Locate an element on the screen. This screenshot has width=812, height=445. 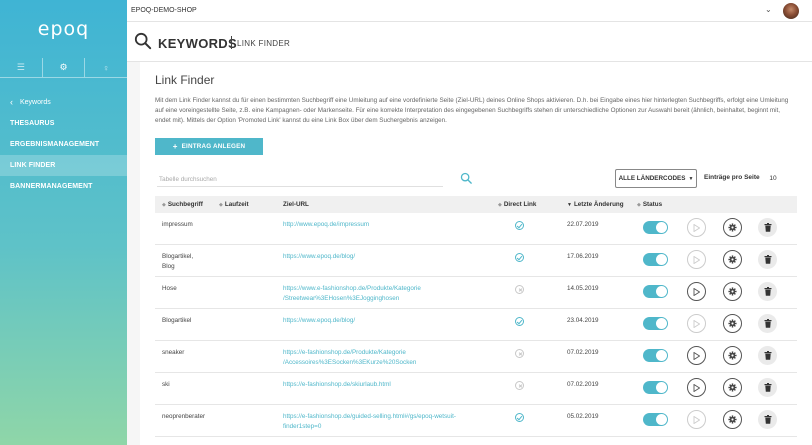
cell-suchbegriff: Blogartikel, Blog is located at coordinates (178, 261).